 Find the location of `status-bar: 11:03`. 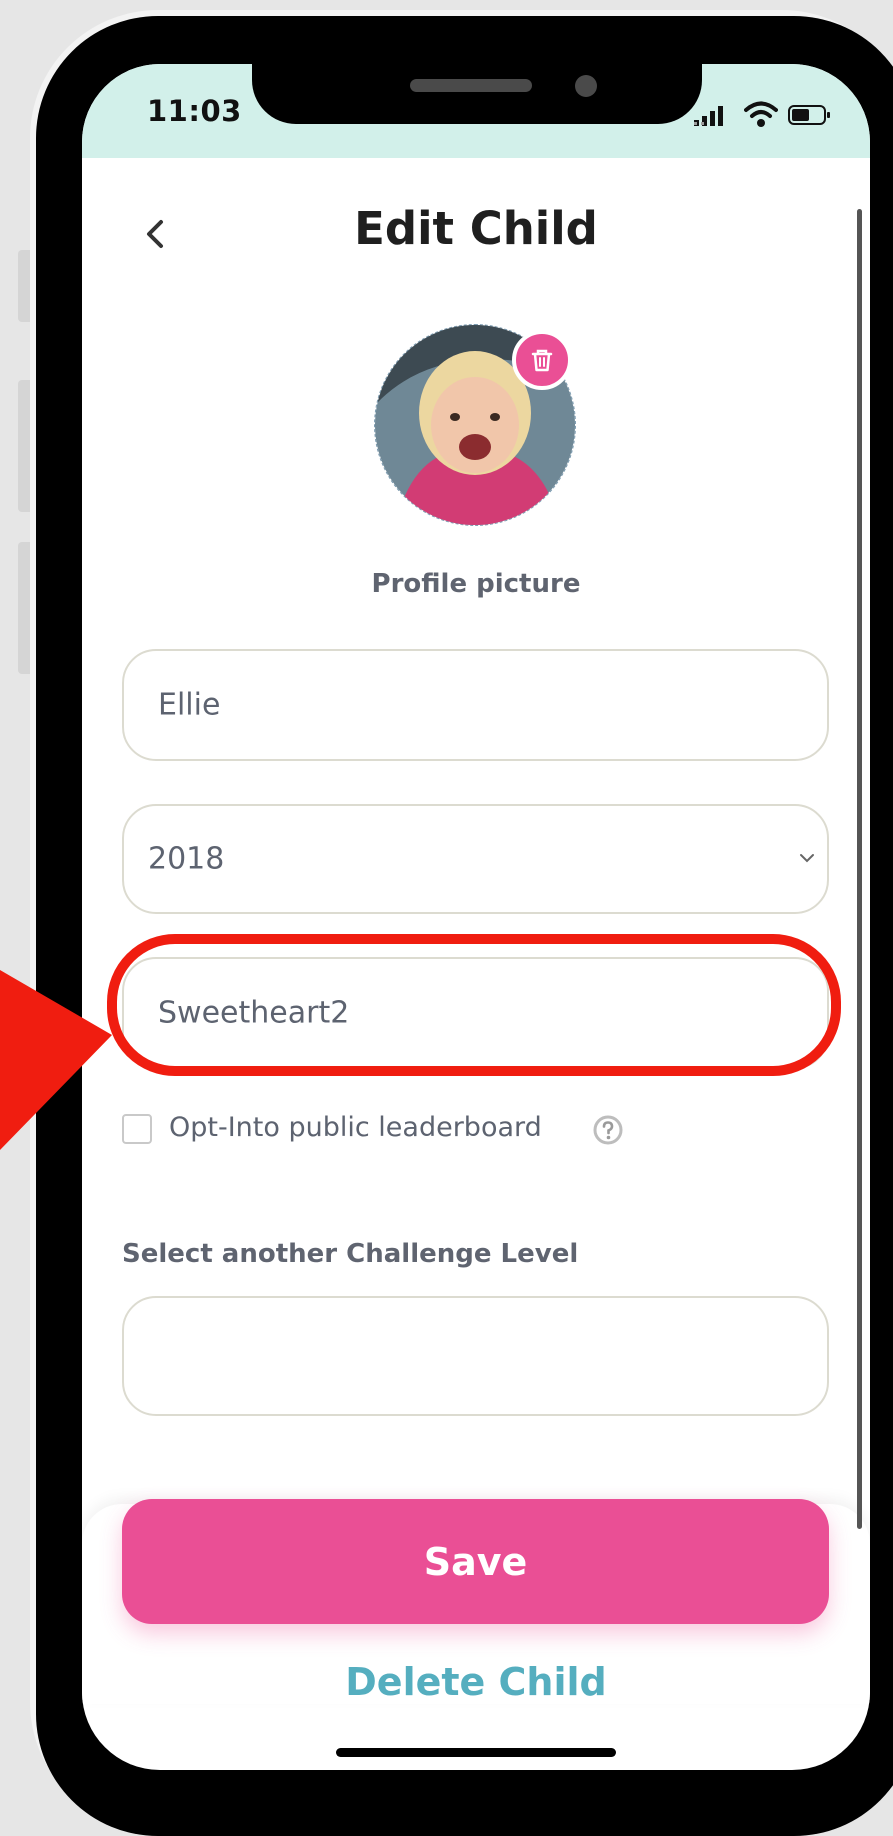

status-bar: 11:03 is located at coordinates (476, 111).